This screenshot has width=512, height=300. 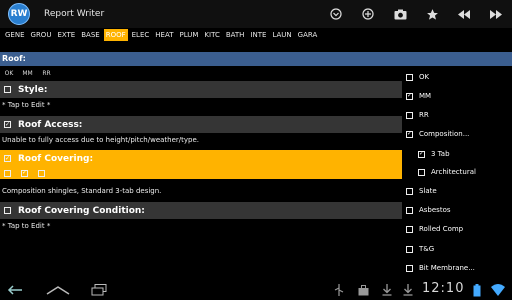 I want to click on column-header-mm: MM, so click(x=27, y=73).